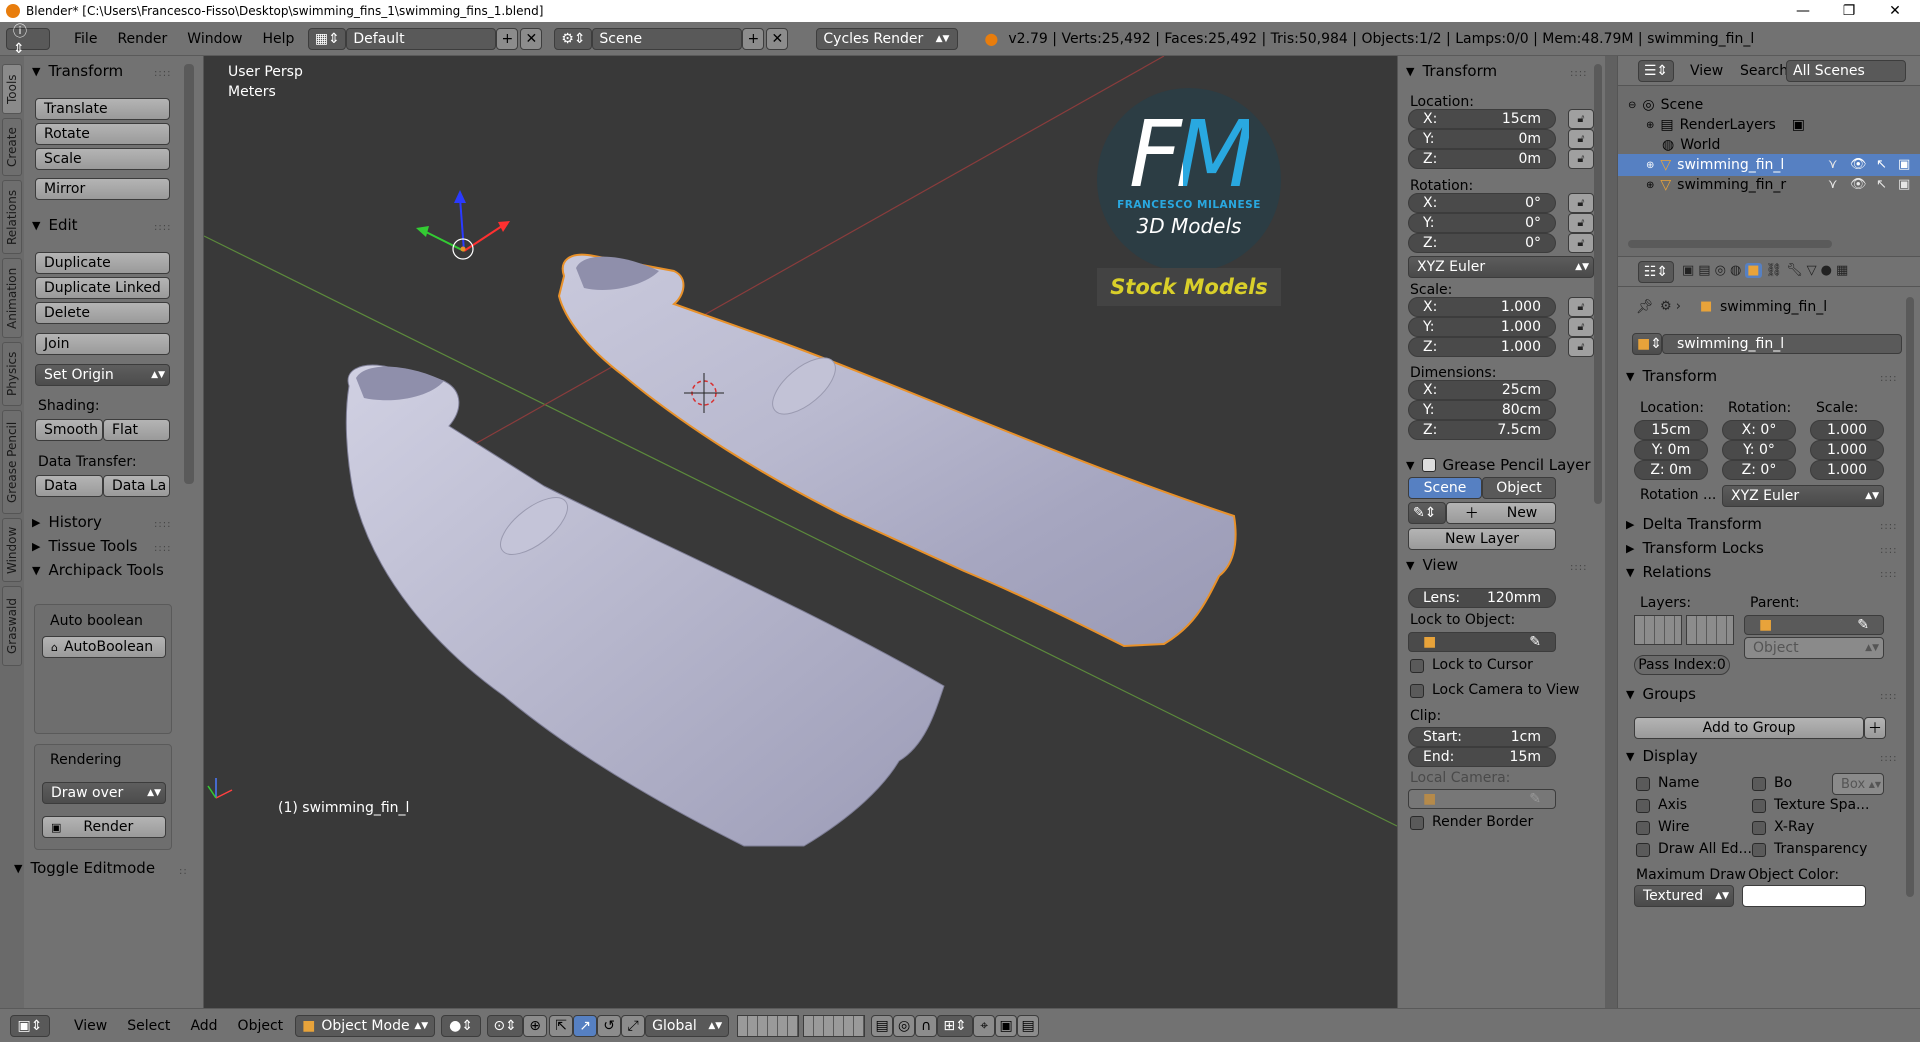 The image size is (1920, 1042). Describe the element at coordinates (1417, 691) in the screenshot. I see `lock-camera-checkbox` at that location.